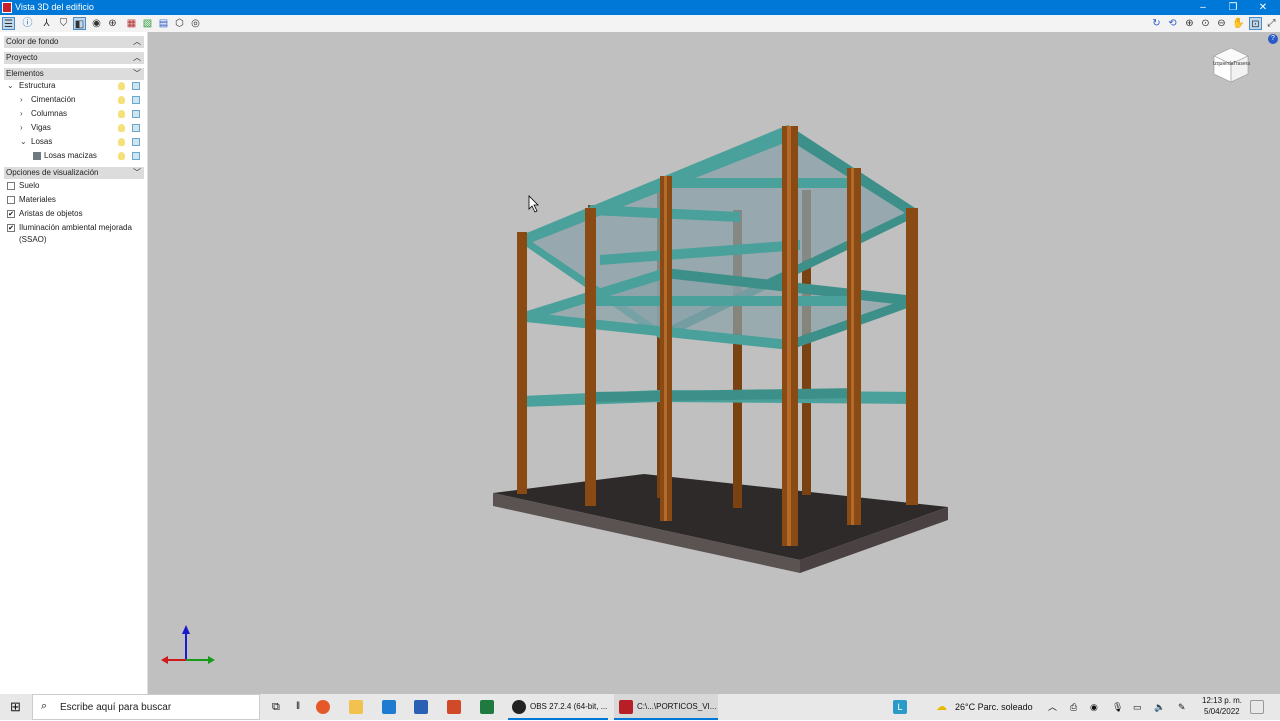 The height and width of the screenshot is (721, 1280). I want to click on materials-checkbox, so click(11, 200).